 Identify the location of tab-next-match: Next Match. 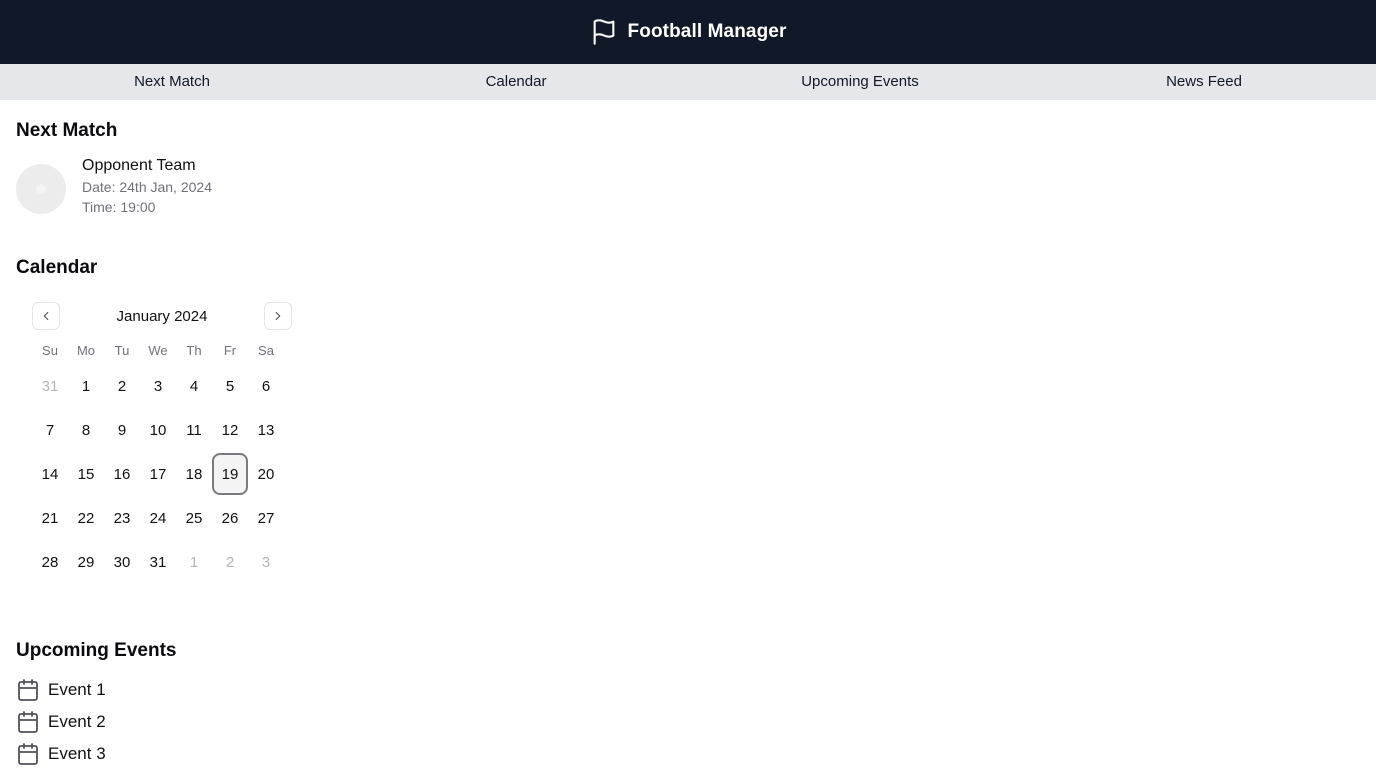
(172, 82).